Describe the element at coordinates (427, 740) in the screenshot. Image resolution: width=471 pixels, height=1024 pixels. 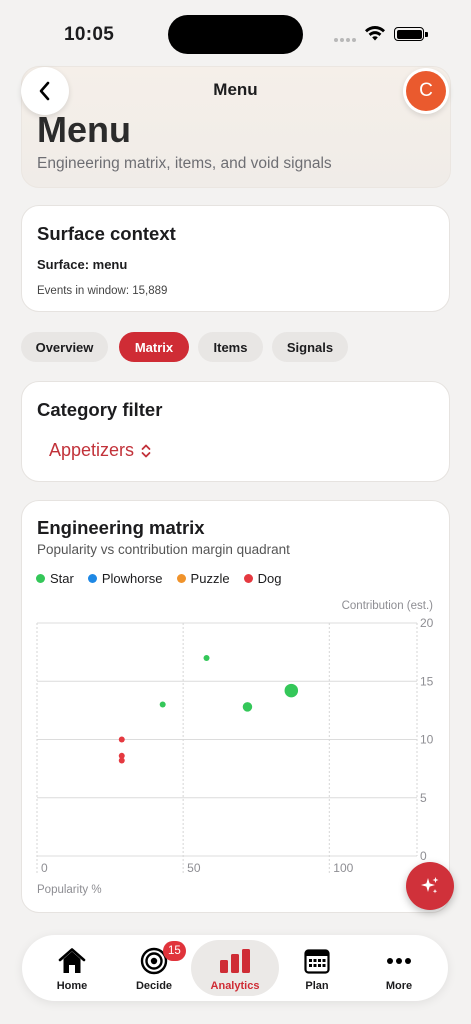
I see `y-tick-label: 10` at that location.